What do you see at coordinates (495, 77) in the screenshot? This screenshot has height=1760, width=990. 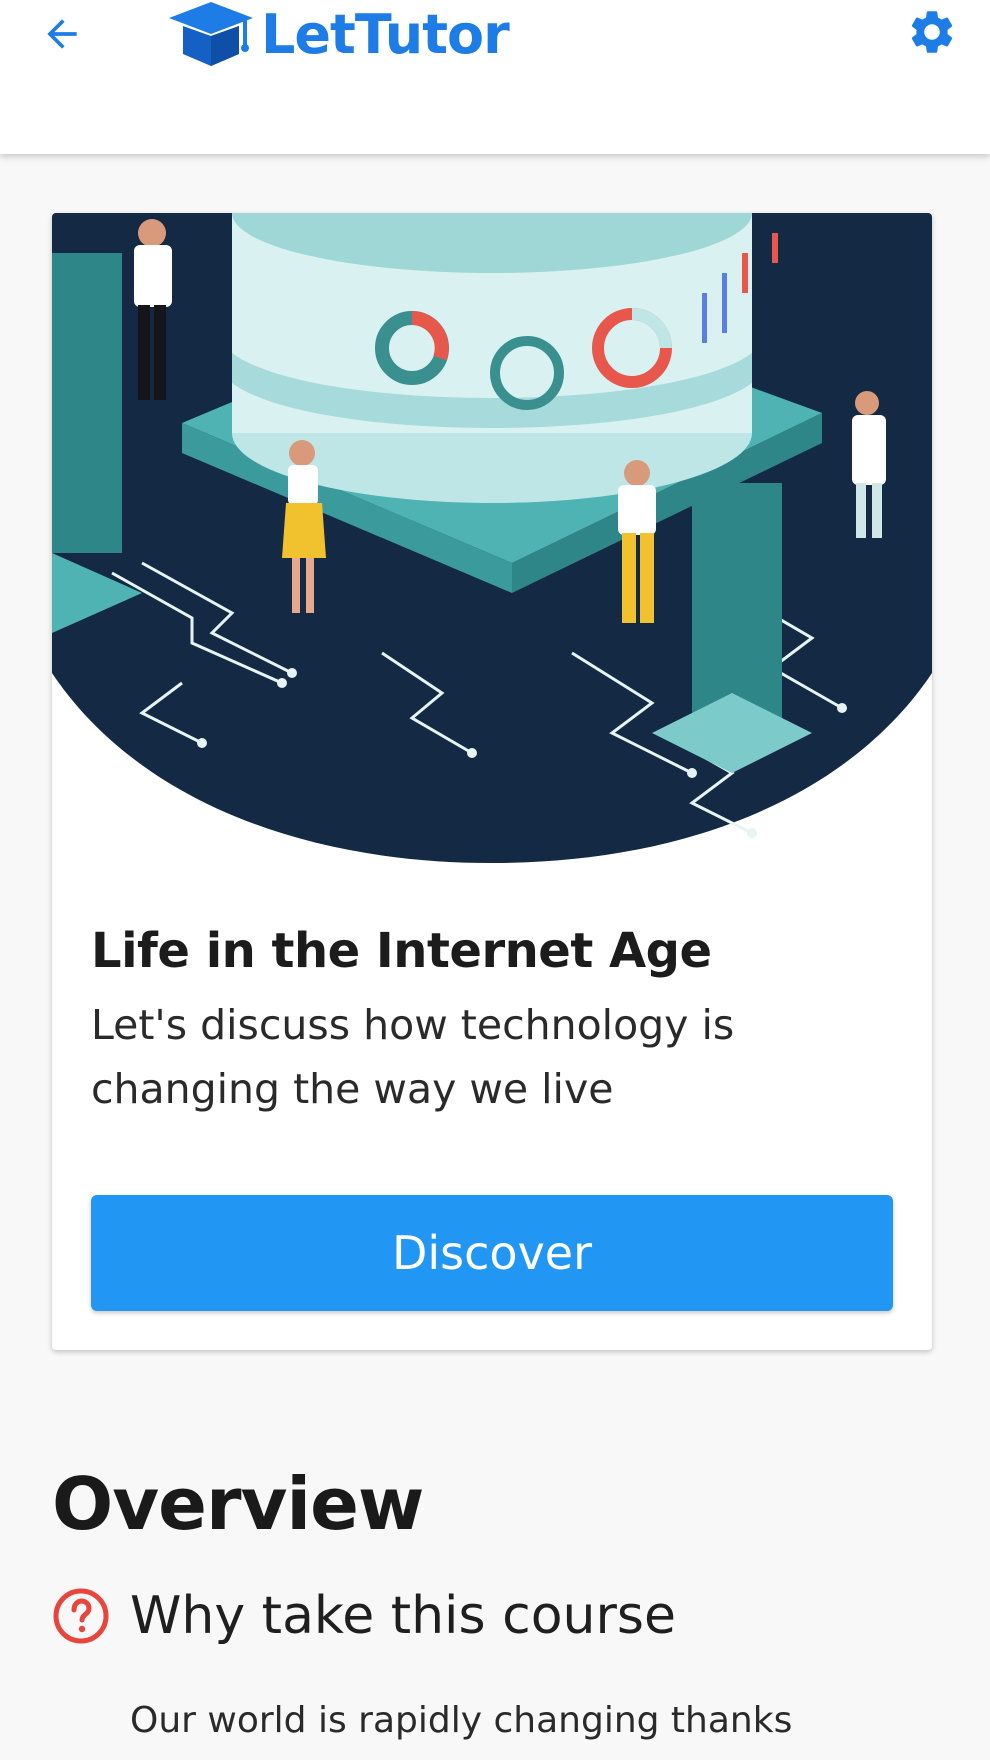 I see `app-bar: LetTutor` at bounding box center [495, 77].